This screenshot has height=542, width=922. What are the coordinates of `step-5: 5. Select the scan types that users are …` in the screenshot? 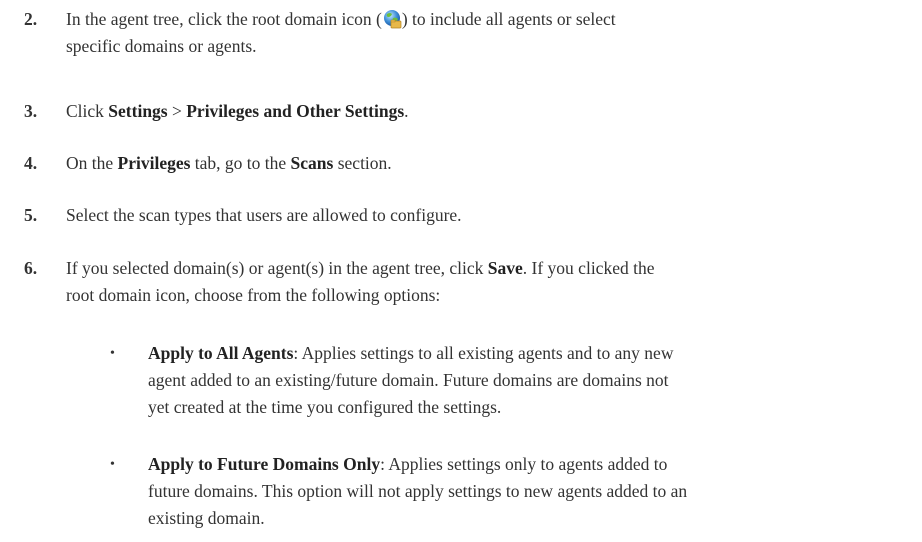 It's located at (464, 215).